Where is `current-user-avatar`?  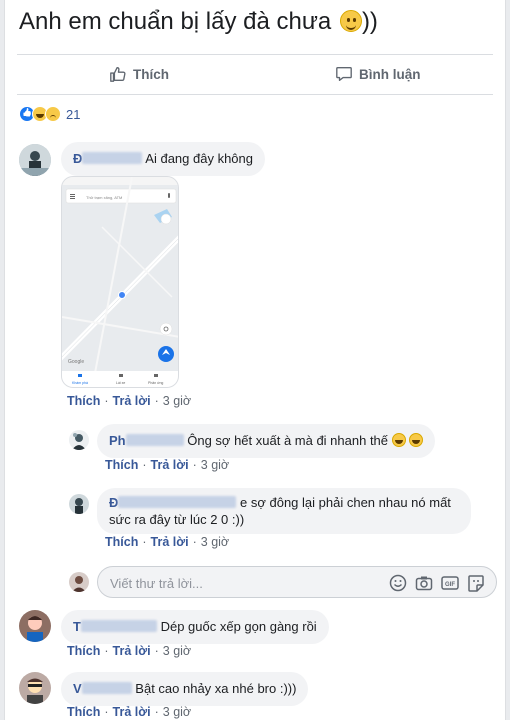 current-user-avatar is located at coordinates (79, 582).